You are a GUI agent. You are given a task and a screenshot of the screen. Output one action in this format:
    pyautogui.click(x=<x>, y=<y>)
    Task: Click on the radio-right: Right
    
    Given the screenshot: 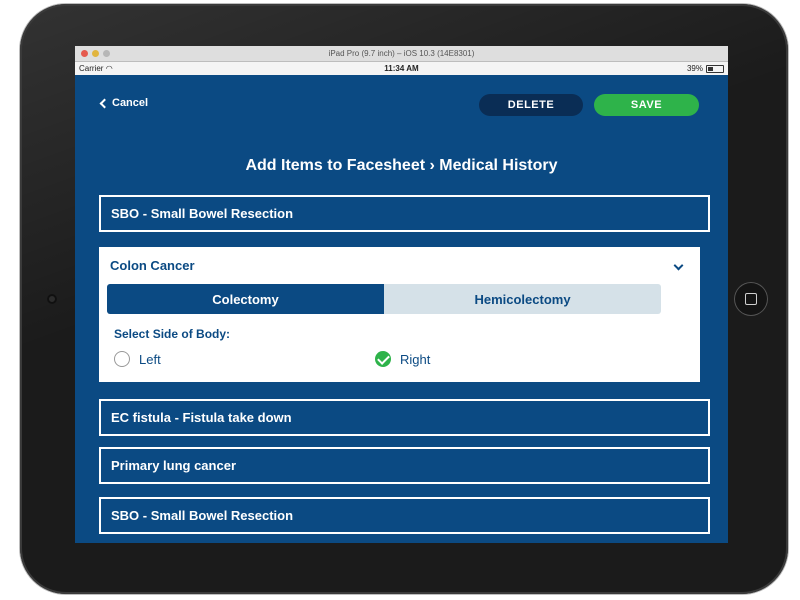 What is the action you would take?
    pyautogui.click(x=402, y=359)
    